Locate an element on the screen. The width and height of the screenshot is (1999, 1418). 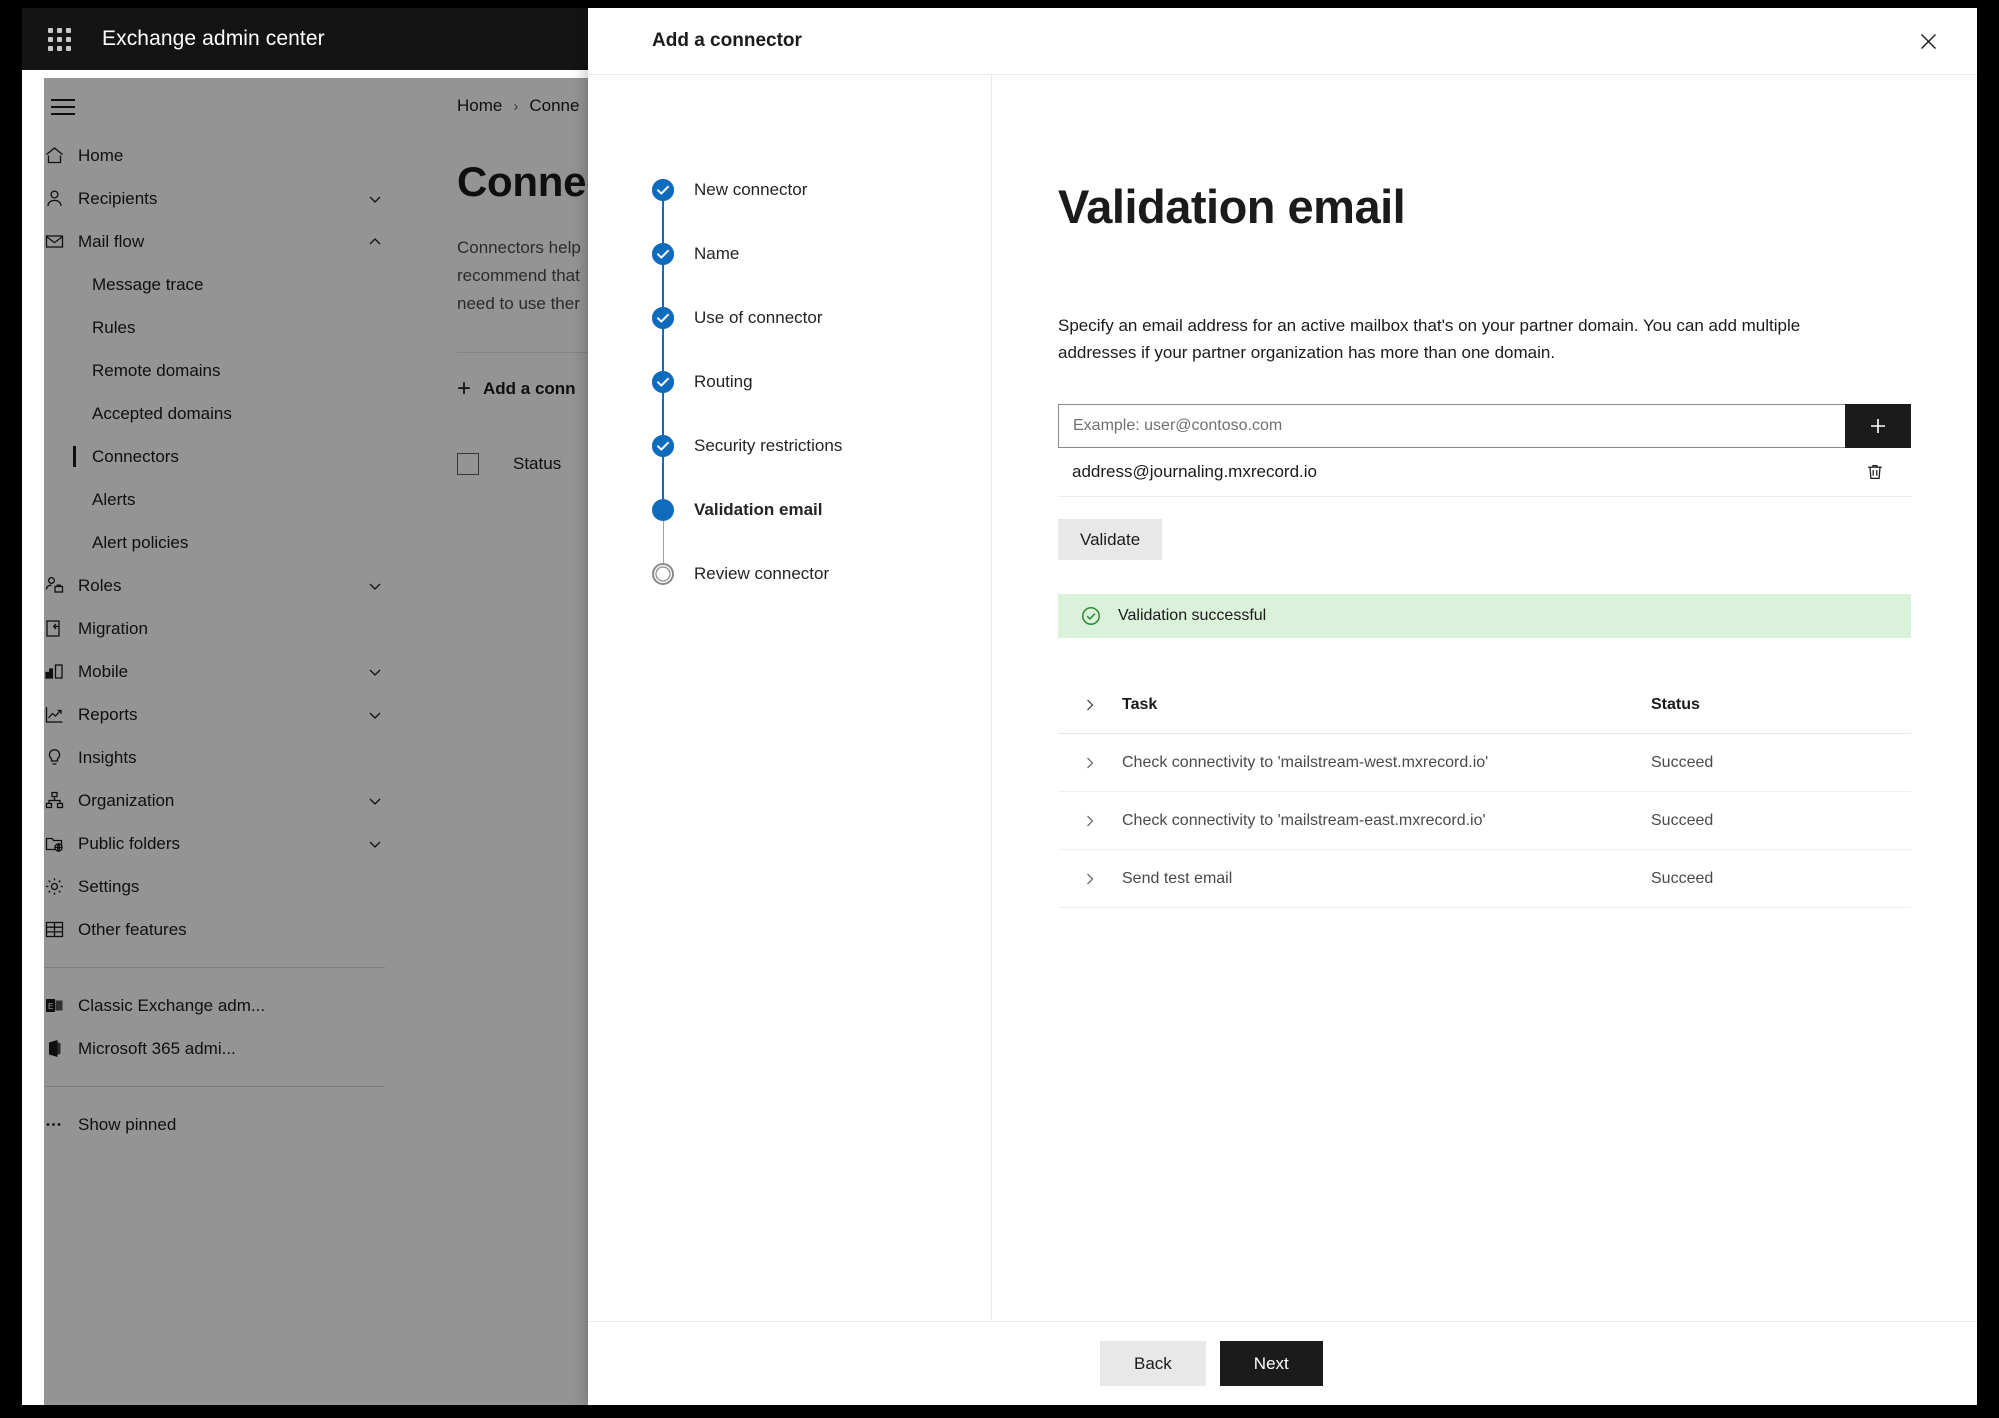
sidebar-item-label: Alert policies is located at coordinates (140, 542).